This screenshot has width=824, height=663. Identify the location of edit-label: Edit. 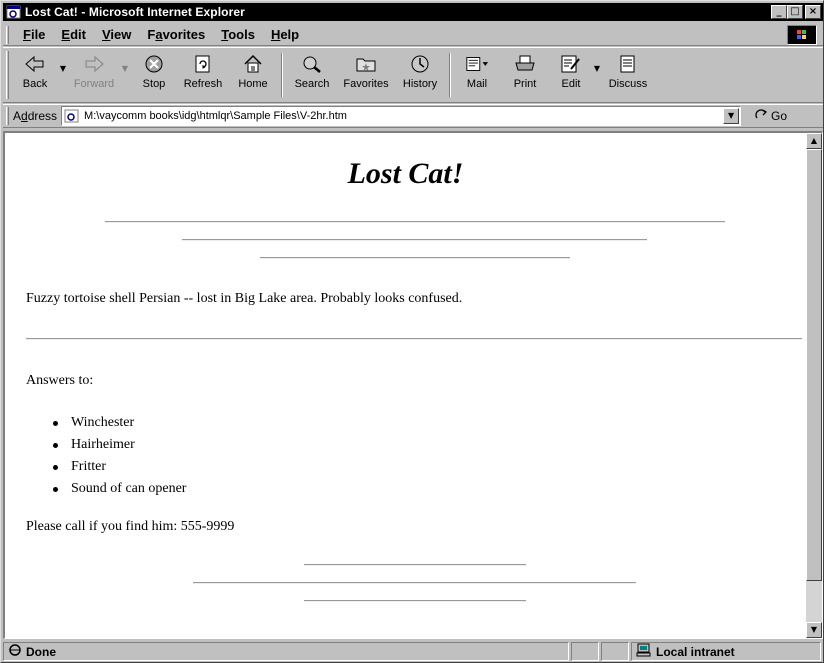
(571, 84).